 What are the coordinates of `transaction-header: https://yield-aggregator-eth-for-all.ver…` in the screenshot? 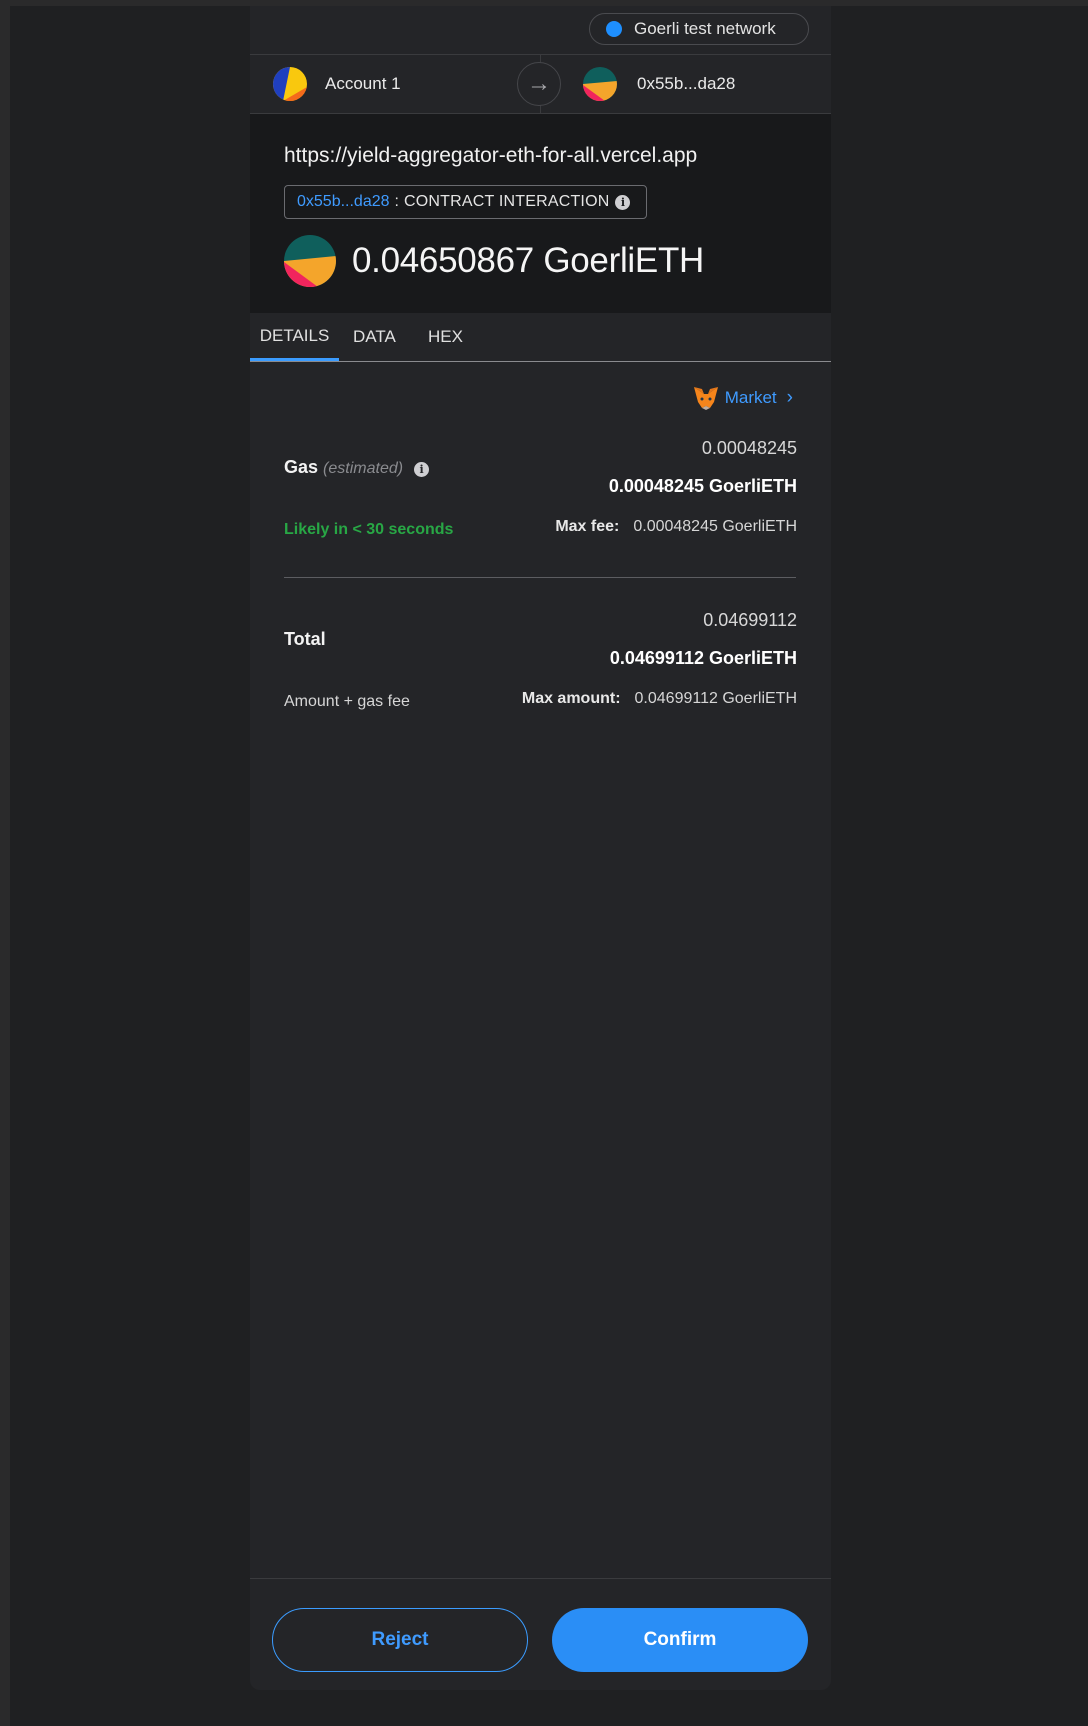 It's located at (540, 213).